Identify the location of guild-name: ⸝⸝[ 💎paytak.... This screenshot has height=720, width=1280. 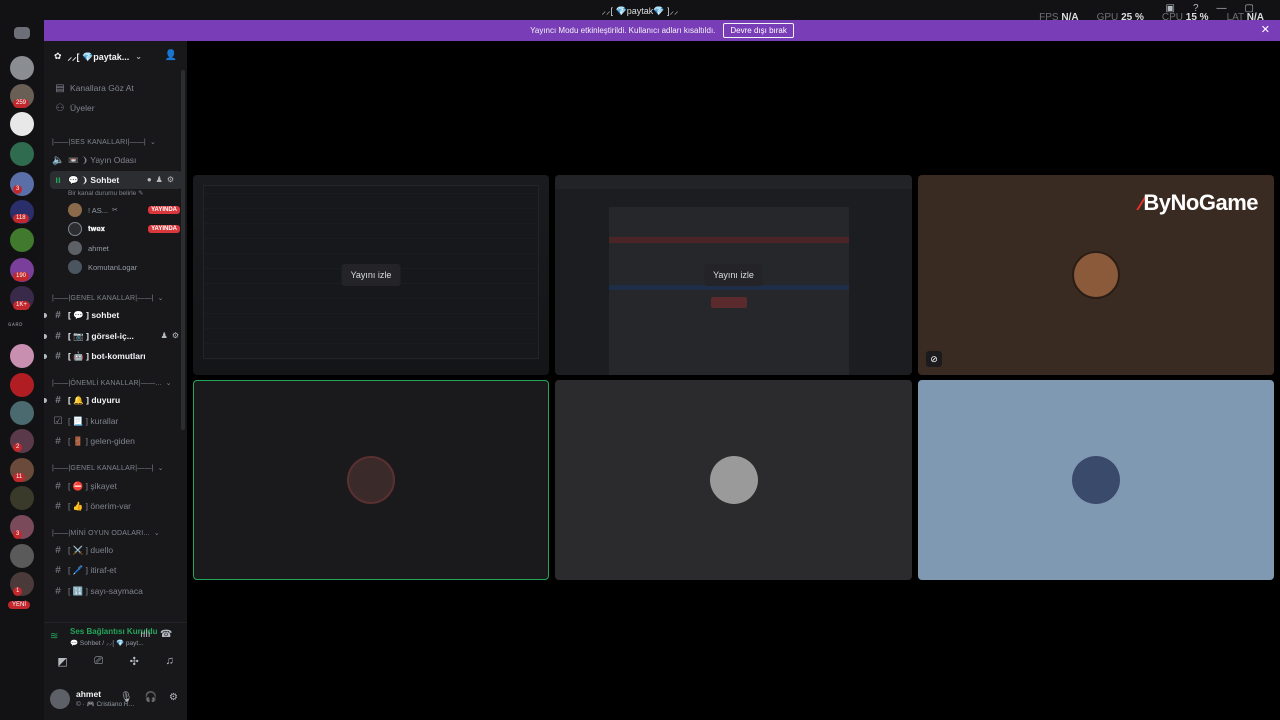
(98, 56).